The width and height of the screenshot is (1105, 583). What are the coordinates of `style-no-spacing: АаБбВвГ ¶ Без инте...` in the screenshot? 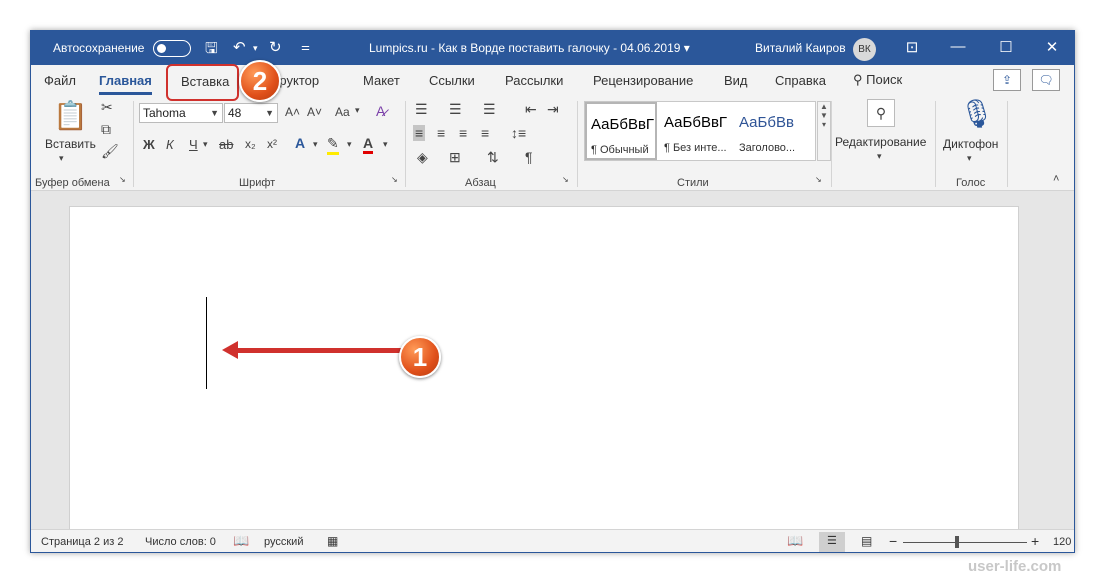 It's located at (696, 131).